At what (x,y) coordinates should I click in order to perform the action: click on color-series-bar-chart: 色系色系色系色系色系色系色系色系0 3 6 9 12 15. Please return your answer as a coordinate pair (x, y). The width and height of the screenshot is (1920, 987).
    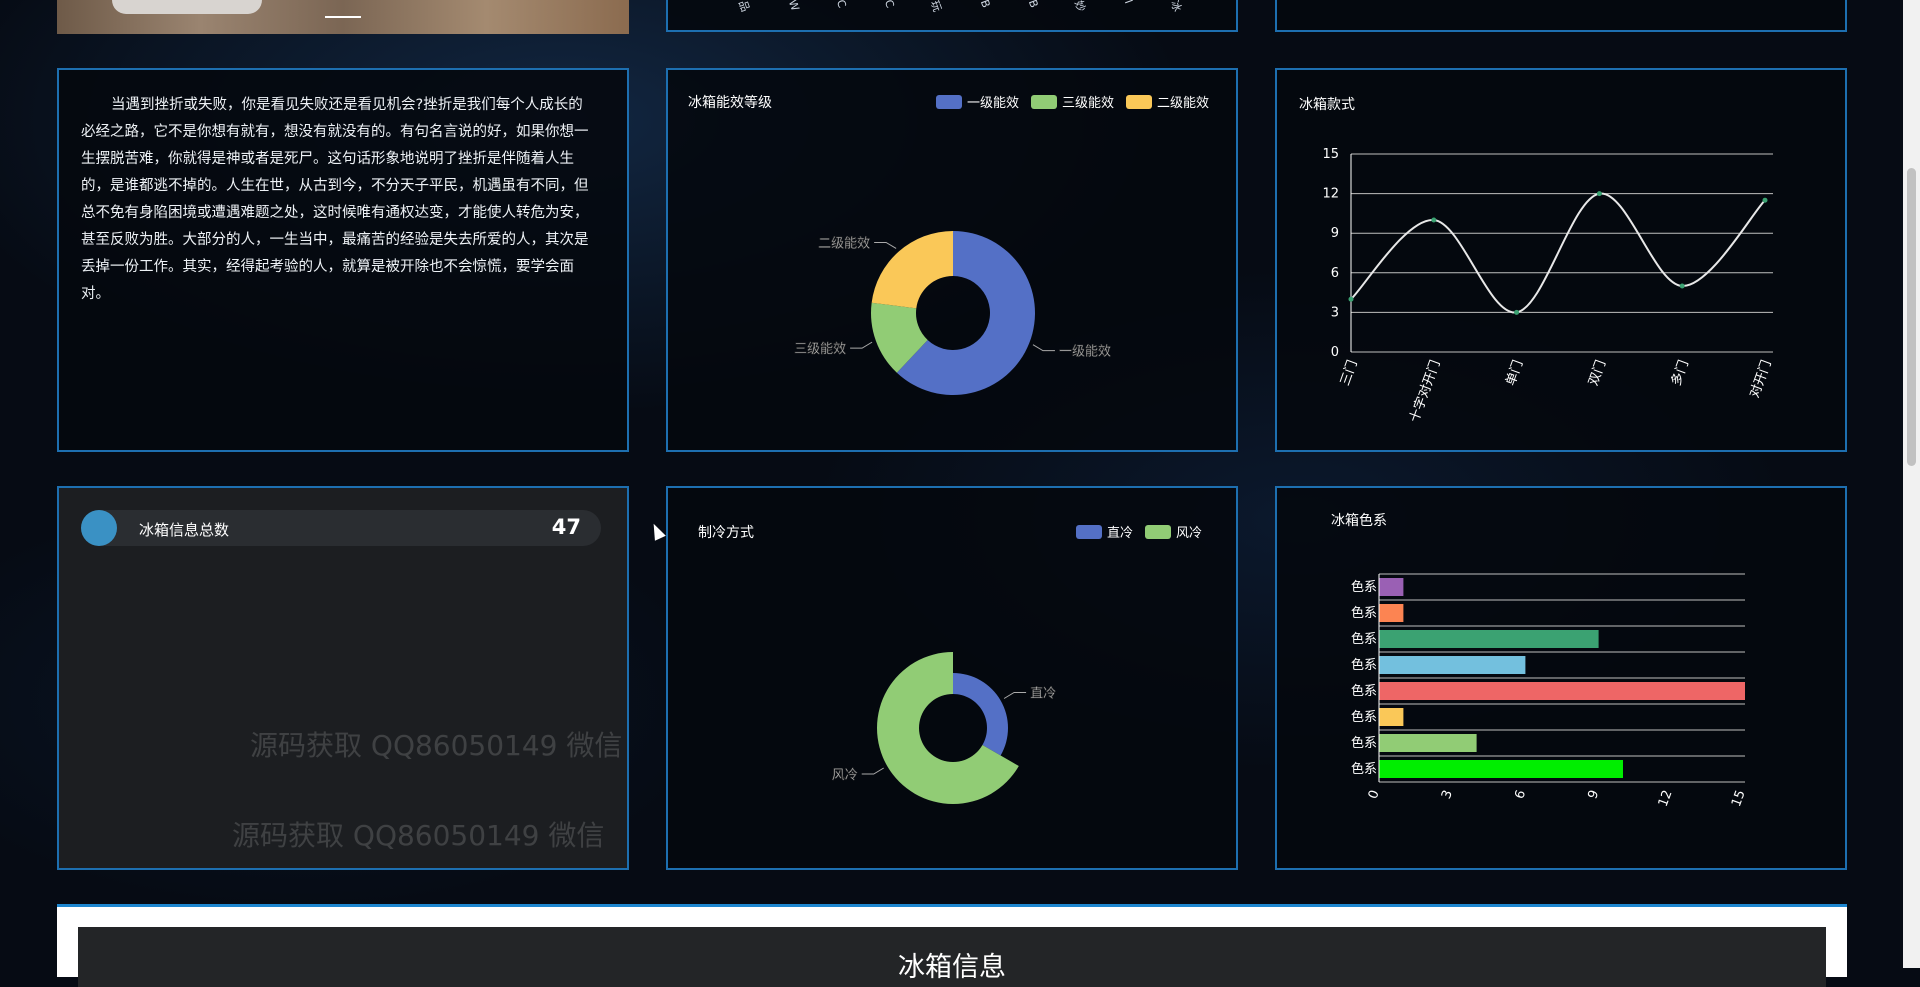
    Looking at the image, I should click on (1550, 691).